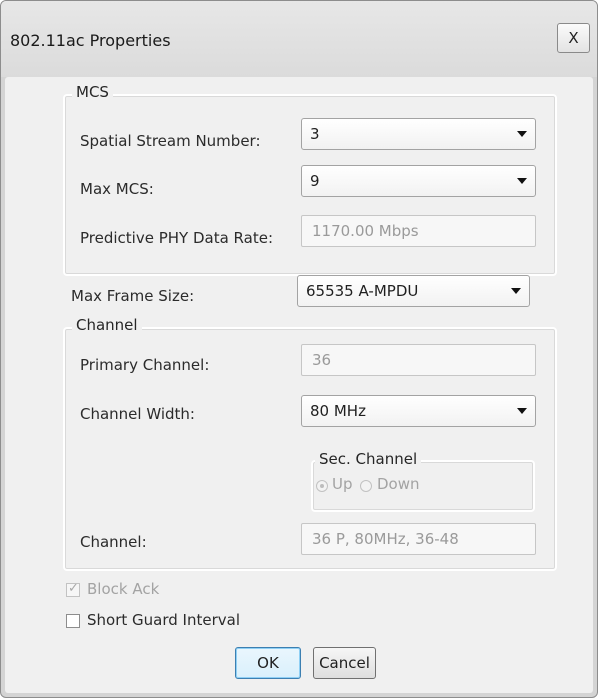  I want to click on primary-channel-value: 36, so click(322, 360).